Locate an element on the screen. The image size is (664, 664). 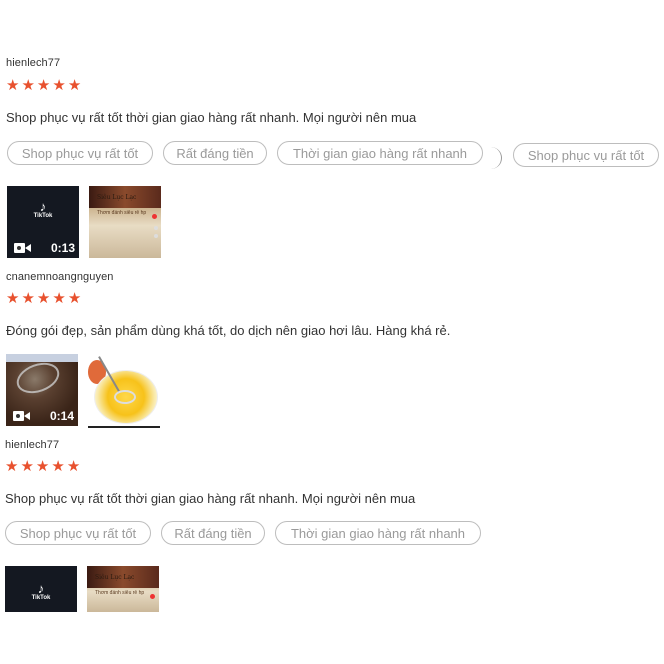
video-duration: 0:13 is located at coordinates (62, 248).